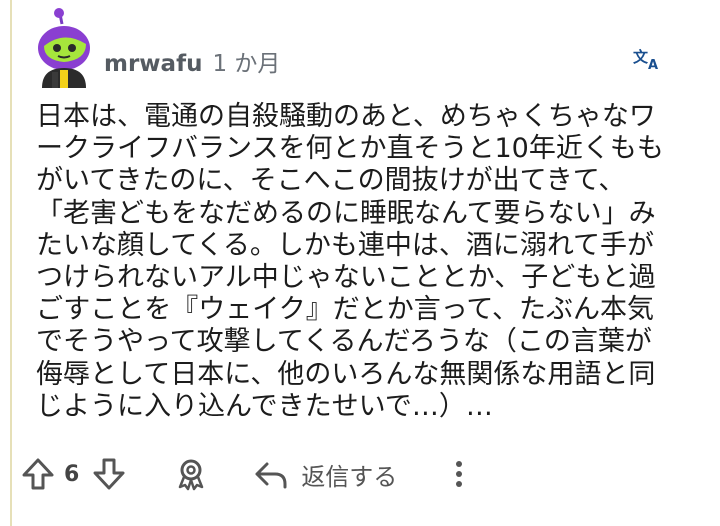  I want to click on reply-label: 返信する, so click(349, 476).